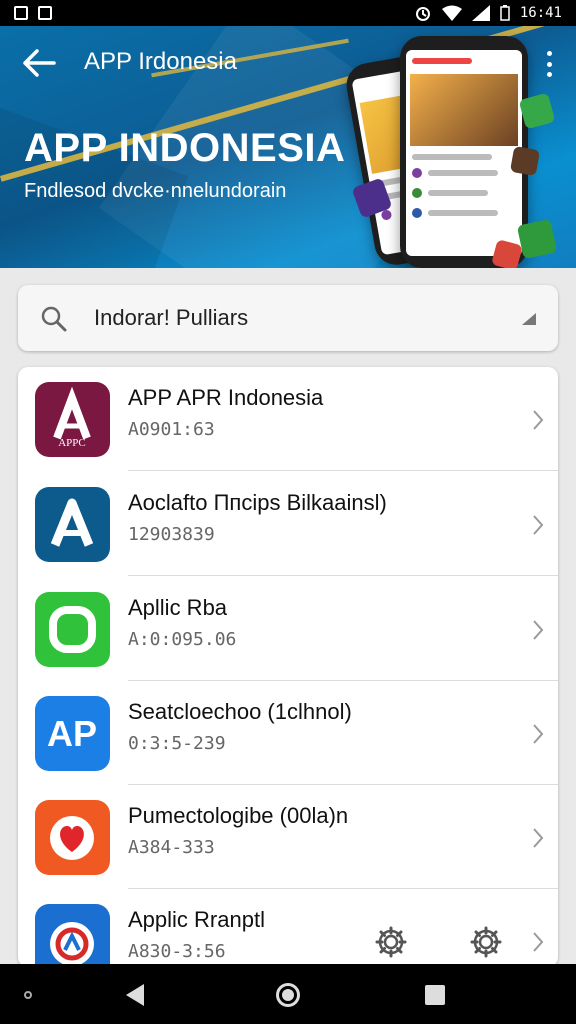 The height and width of the screenshot is (1024, 576). I want to click on status-left, so click(33, 13).